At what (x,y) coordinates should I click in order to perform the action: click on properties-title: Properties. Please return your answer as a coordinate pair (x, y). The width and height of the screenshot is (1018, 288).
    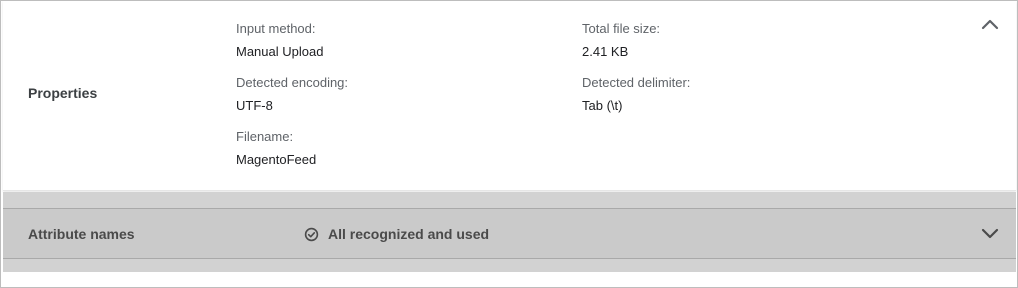
    Looking at the image, I should click on (63, 93).